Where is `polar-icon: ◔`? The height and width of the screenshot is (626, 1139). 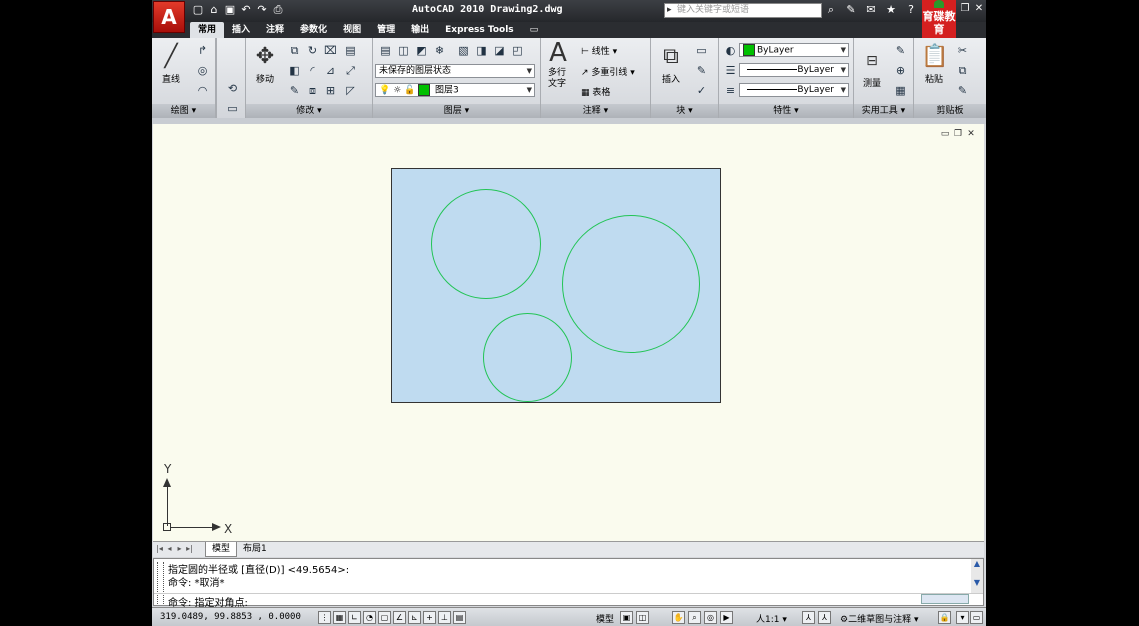 polar-icon: ◔ is located at coordinates (369, 617).